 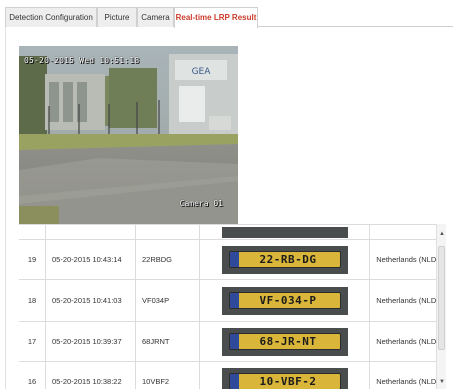 I want to click on row-number: 16, so click(x=32, y=375).